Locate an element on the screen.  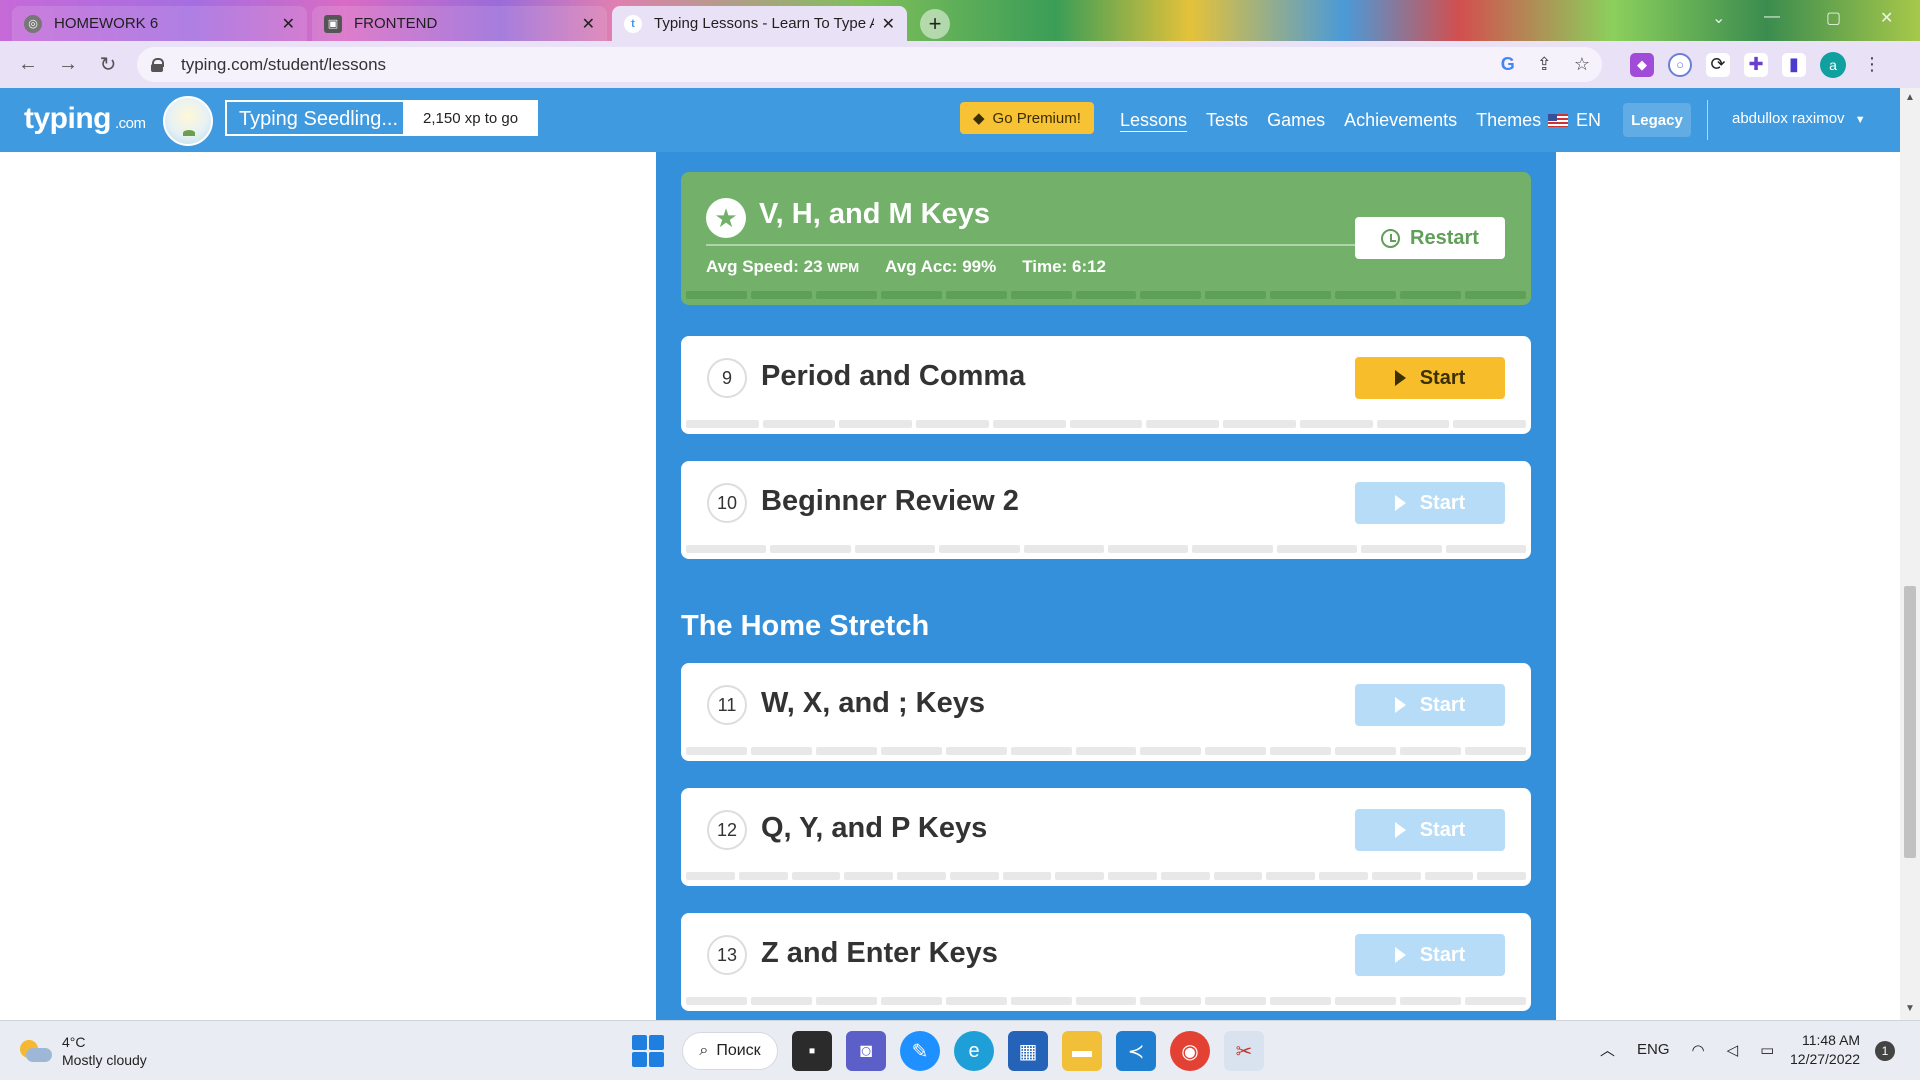
extension-icon: ◆ is located at coordinates (1642, 64).